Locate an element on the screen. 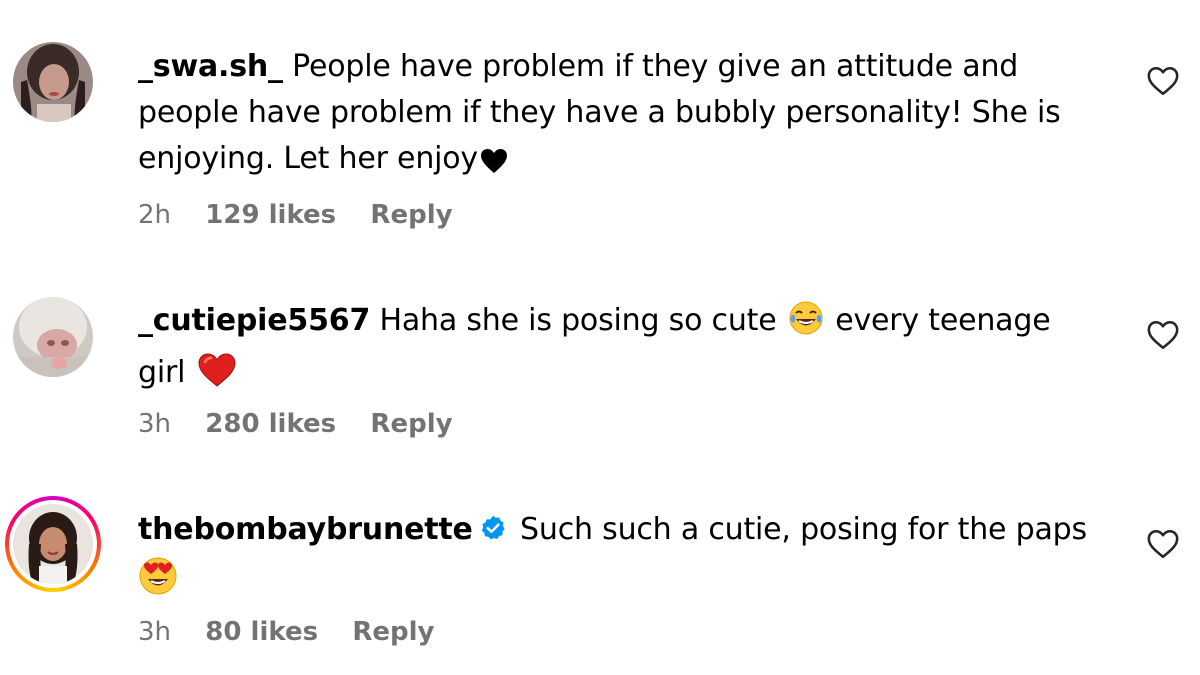 The image size is (1200, 675). comment-likes: 280 likes is located at coordinates (270, 424).